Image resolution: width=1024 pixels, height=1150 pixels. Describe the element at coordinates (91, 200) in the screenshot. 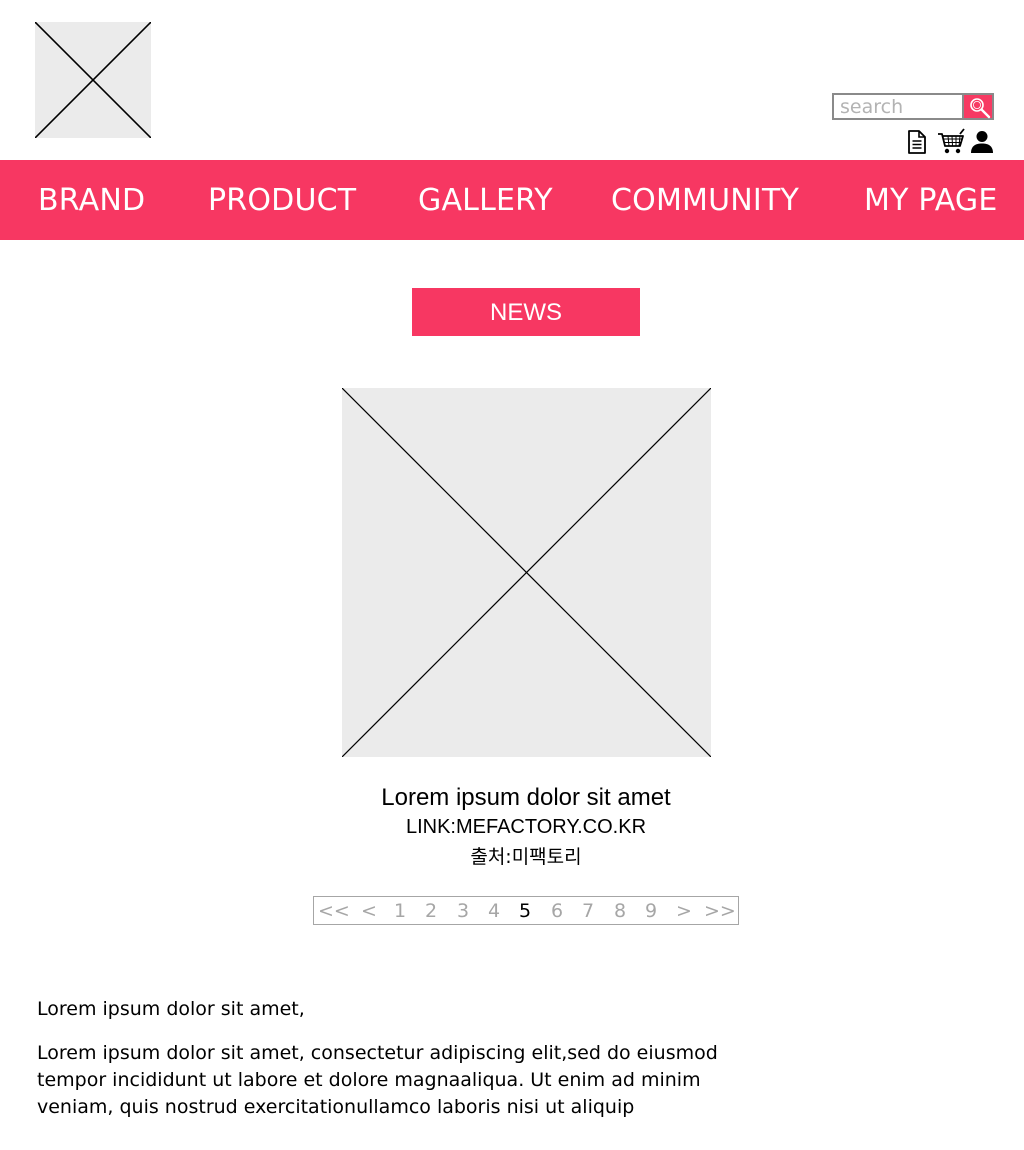

I see `nav-item-brand: BRAND` at that location.